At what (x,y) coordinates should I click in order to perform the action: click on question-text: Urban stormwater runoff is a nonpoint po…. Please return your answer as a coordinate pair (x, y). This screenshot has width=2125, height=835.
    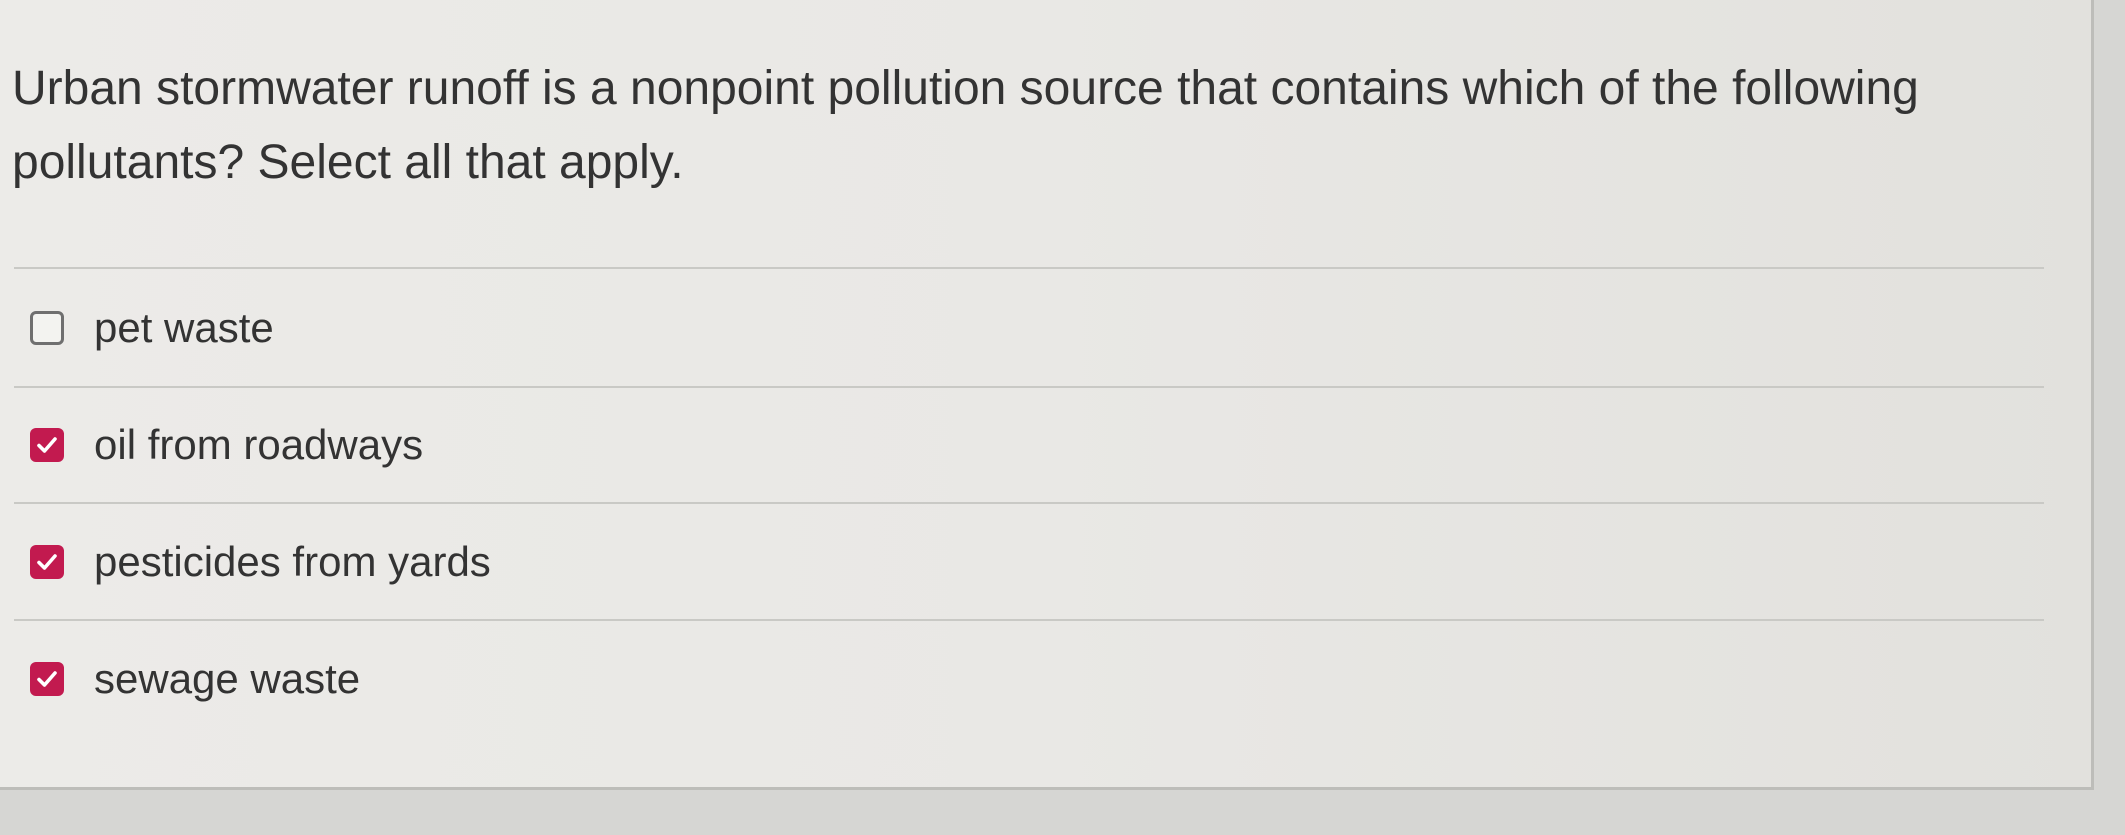
    Looking at the image, I should click on (965, 125).